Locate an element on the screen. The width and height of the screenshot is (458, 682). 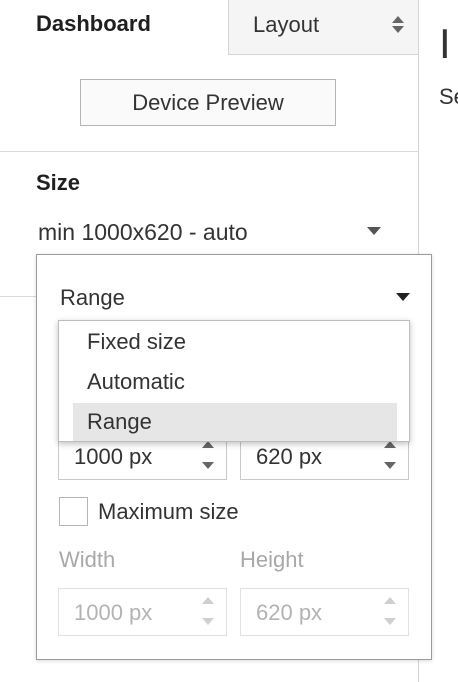
max-height-label: Height is located at coordinates (272, 559).